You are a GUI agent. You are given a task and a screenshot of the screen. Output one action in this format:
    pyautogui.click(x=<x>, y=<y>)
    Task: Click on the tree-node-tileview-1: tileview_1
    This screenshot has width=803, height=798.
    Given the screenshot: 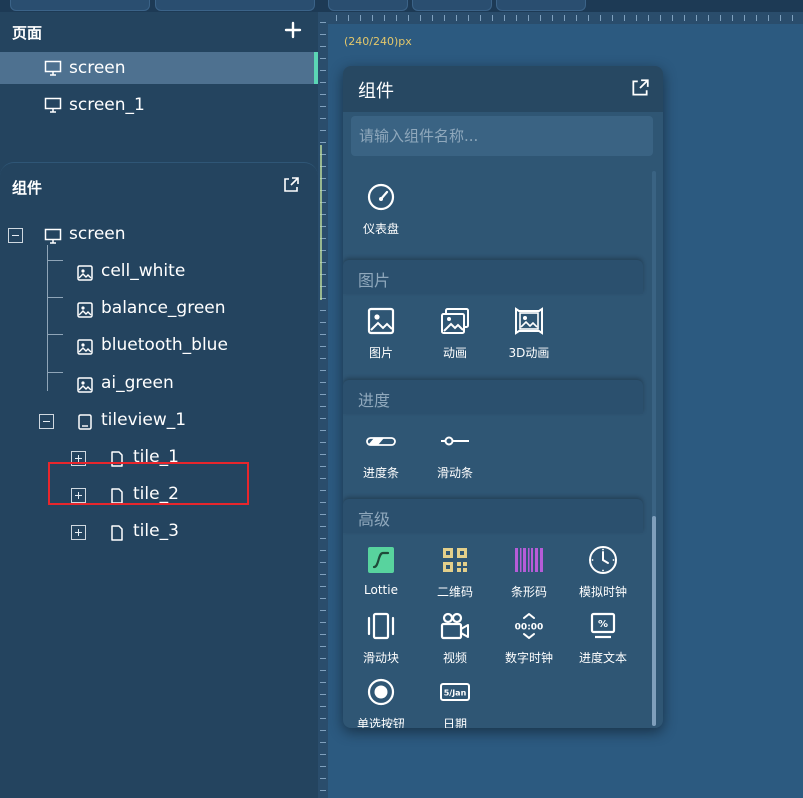 What is the action you would take?
    pyautogui.click(x=159, y=422)
    